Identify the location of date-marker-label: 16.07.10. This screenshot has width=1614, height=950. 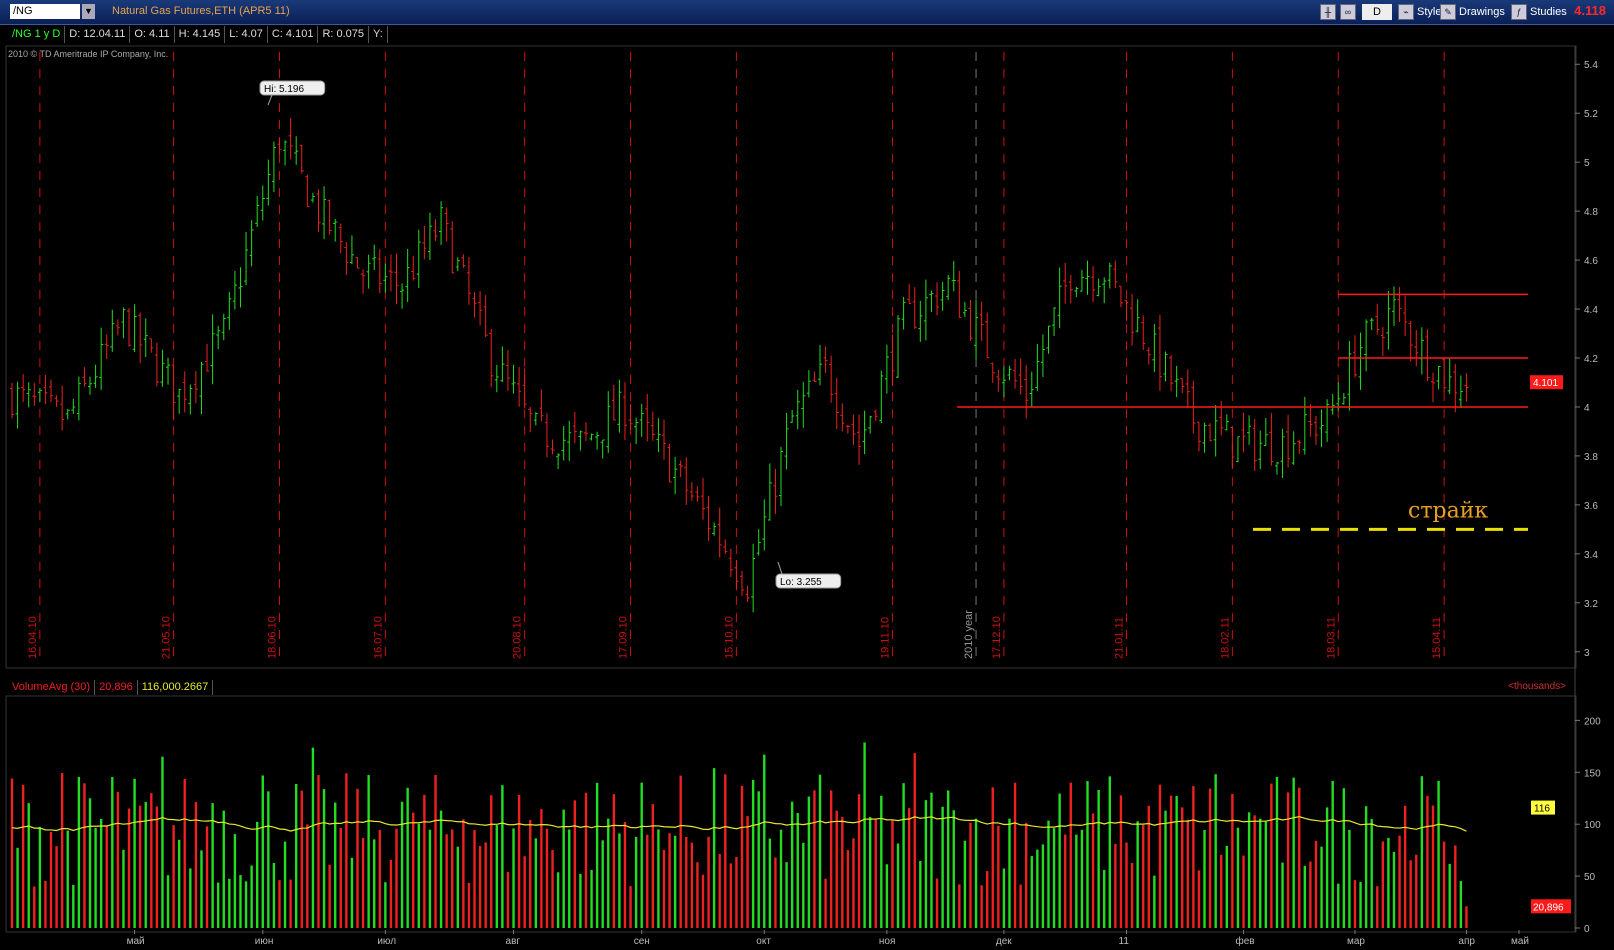
(378, 637).